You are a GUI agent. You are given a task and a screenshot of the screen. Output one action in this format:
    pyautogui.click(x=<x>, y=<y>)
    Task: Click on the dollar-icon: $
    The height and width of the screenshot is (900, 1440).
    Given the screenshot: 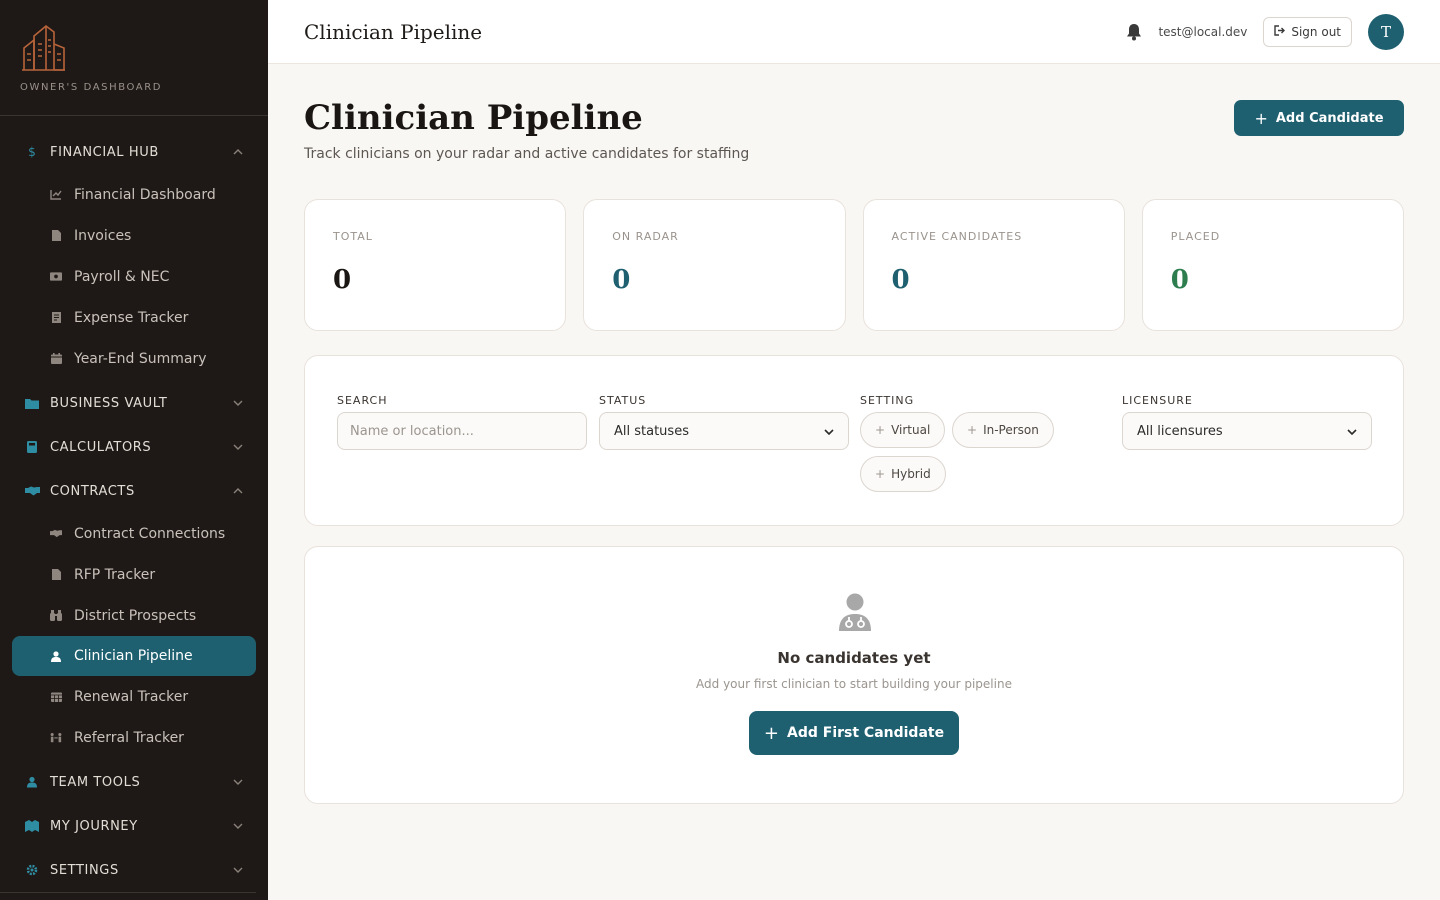 What is the action you would take?
    pyautogui.click(x=32, y=152)
    